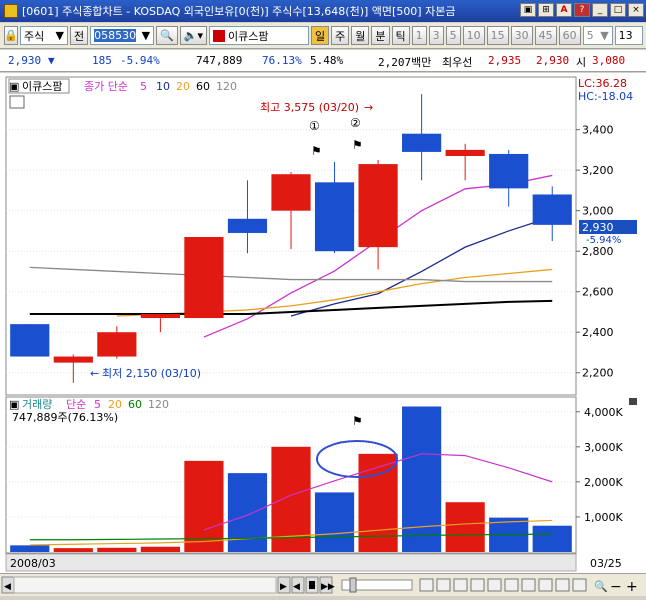  Describe the element at coordinates (219, 35) in the screenshot. I see `stock-flag-icon` at that location.